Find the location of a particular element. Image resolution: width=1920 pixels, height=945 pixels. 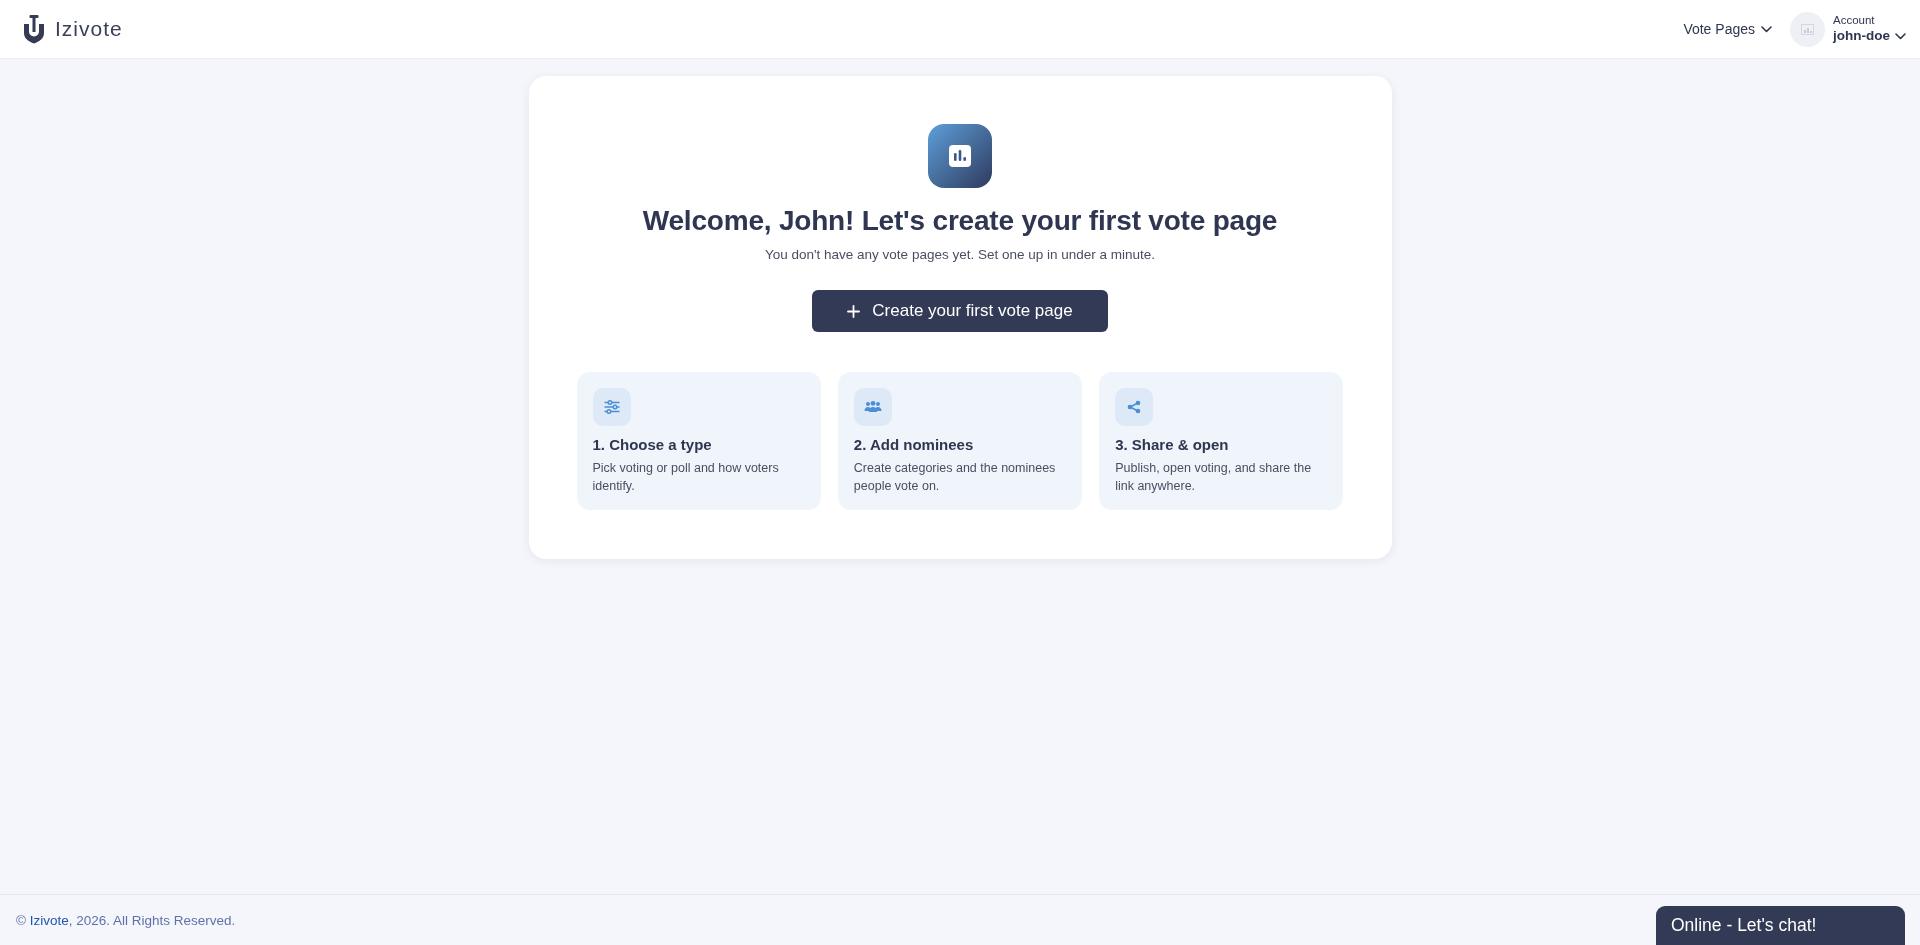

step-description: Publish, open voting, and share the link anywhere. is located at coordinates (1214, 477).